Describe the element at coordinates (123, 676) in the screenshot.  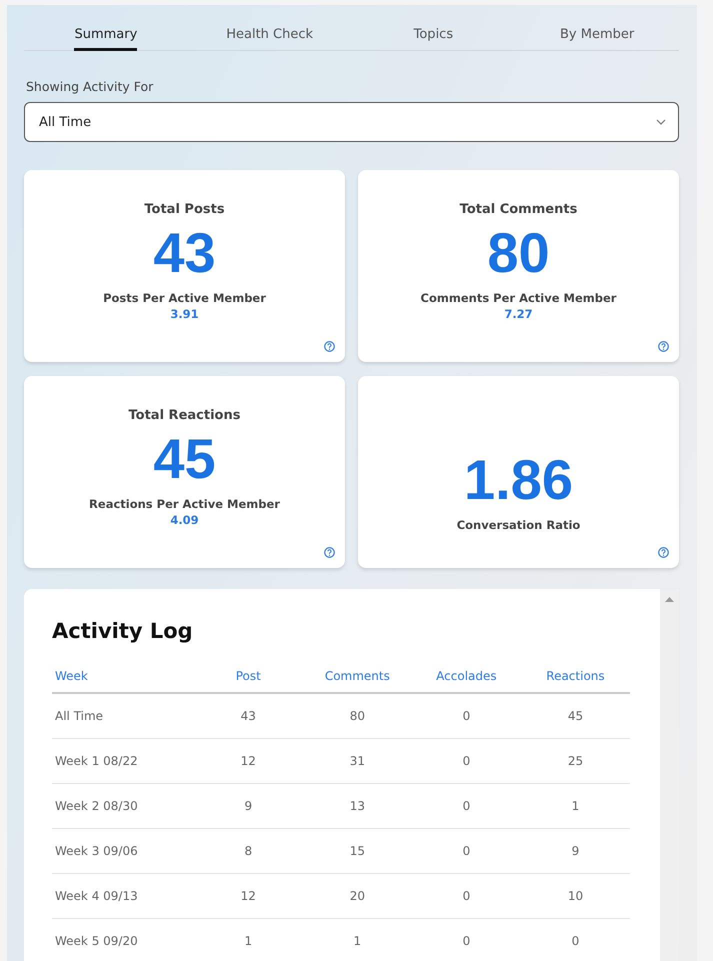
I see `column-header: Week` at that location.